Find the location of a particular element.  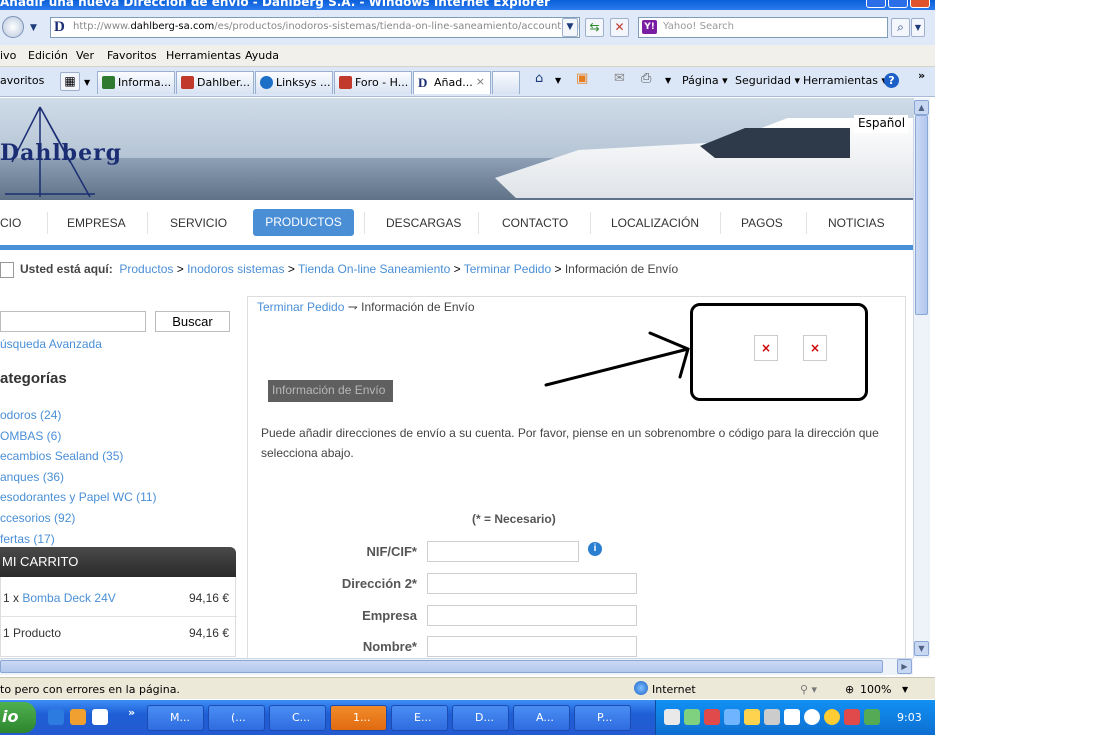

outlook-quicklaunch-icon is located at coordinates (78, 717).